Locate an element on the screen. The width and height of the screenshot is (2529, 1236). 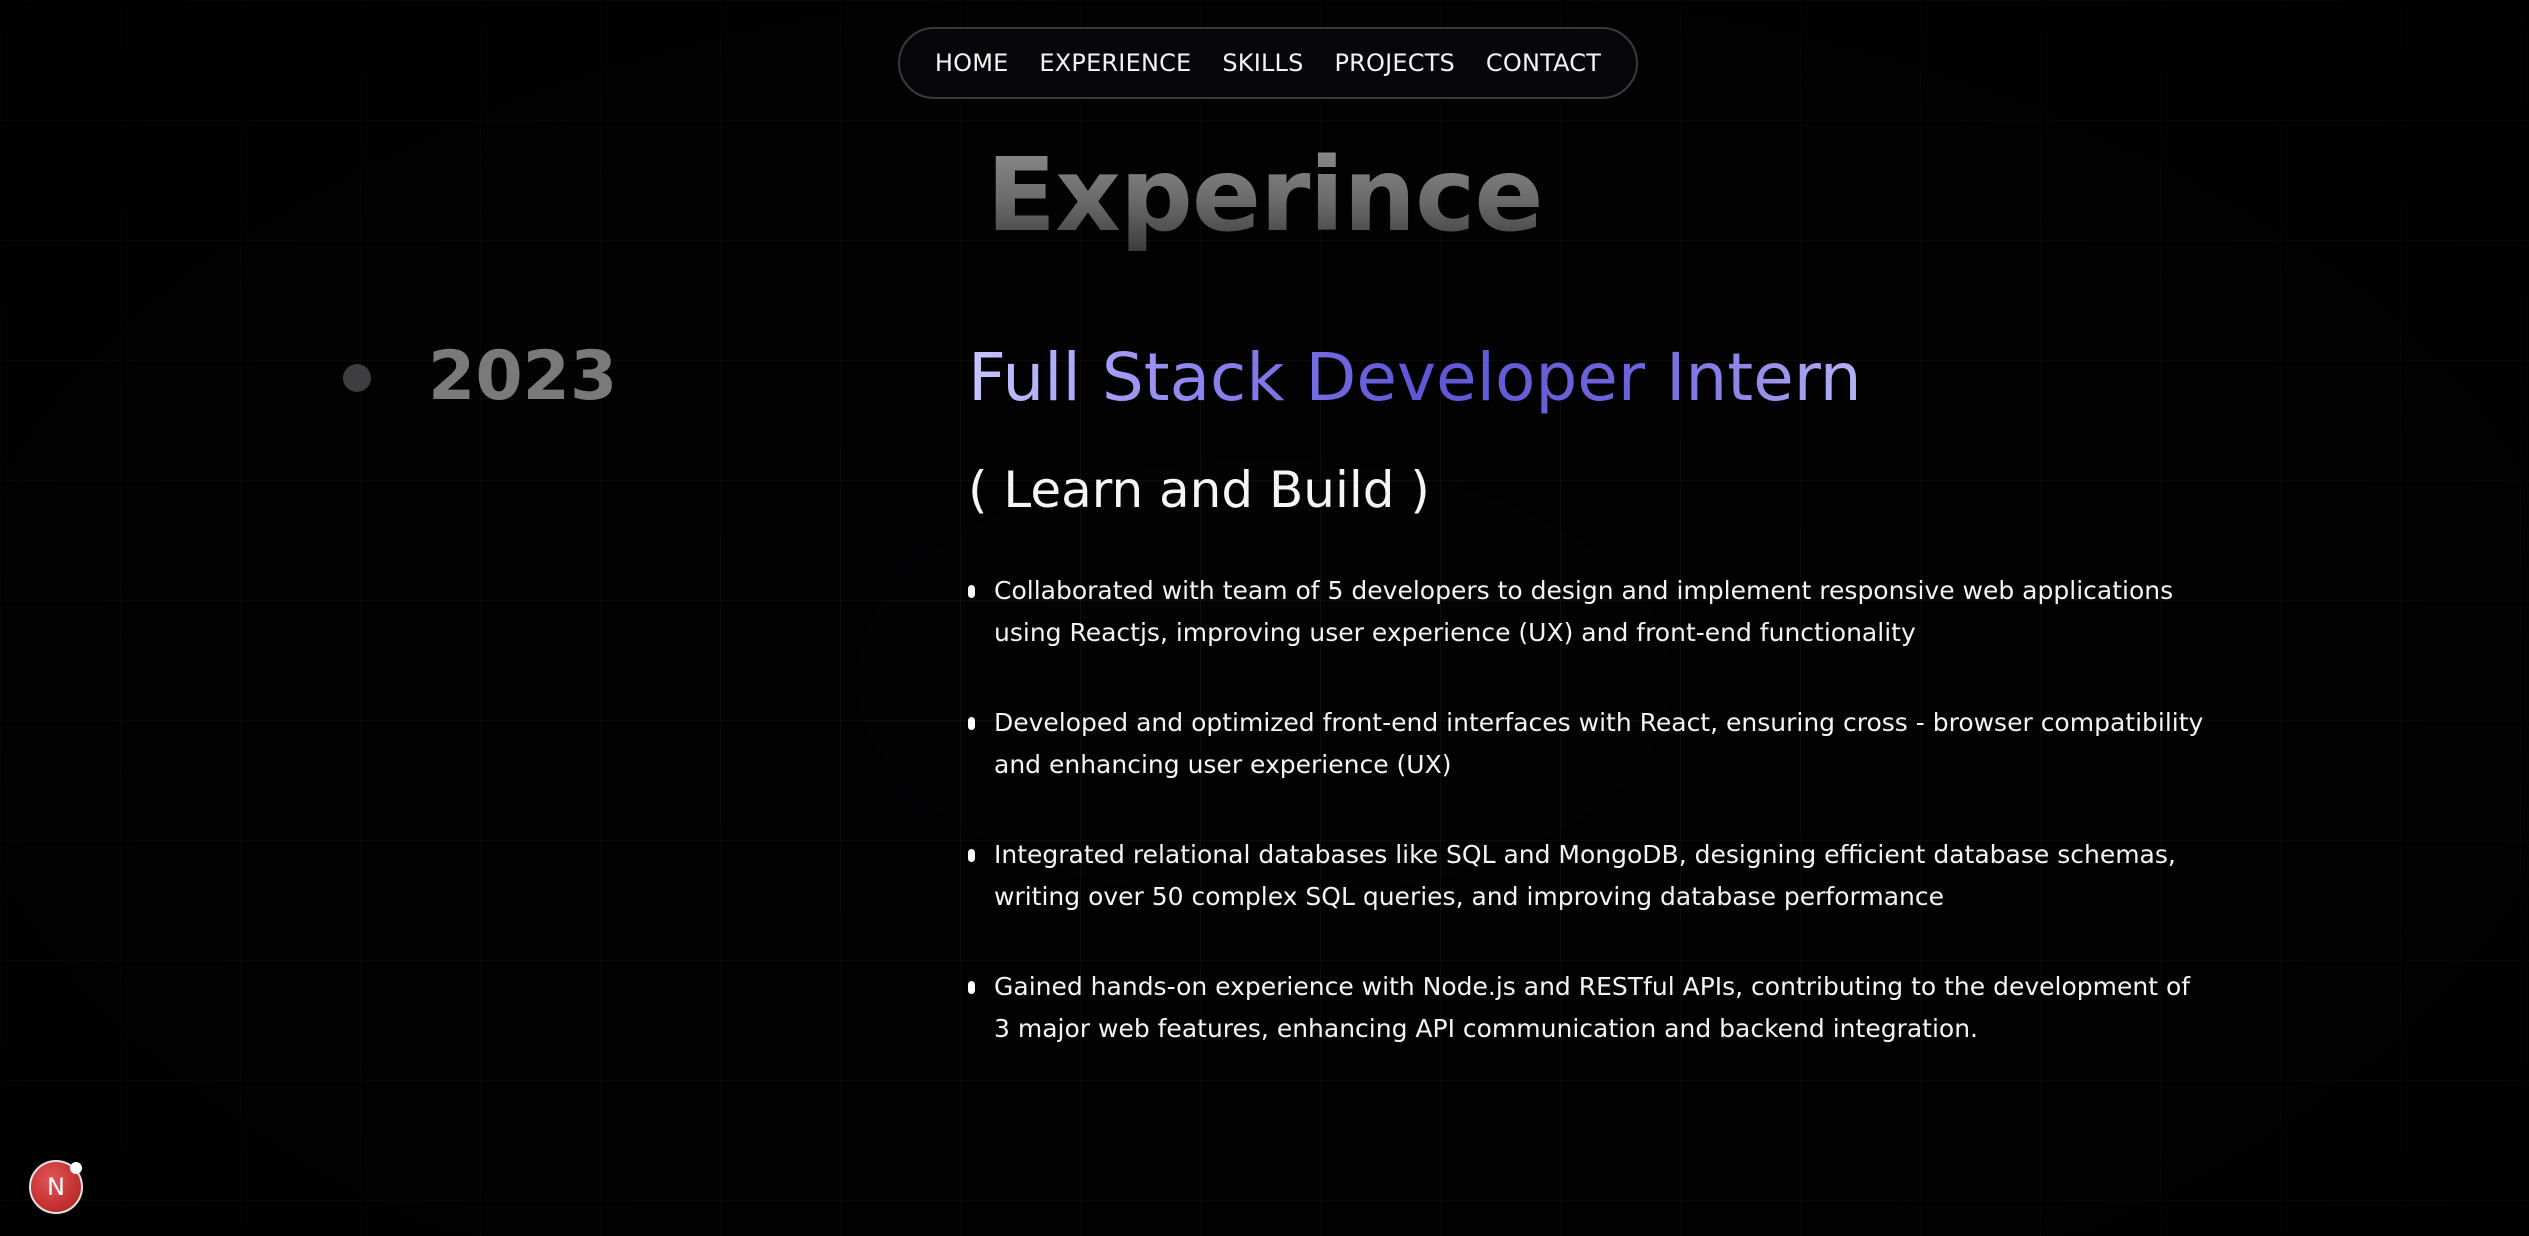
badge-letter: N is located at coordinates (56, 1187).